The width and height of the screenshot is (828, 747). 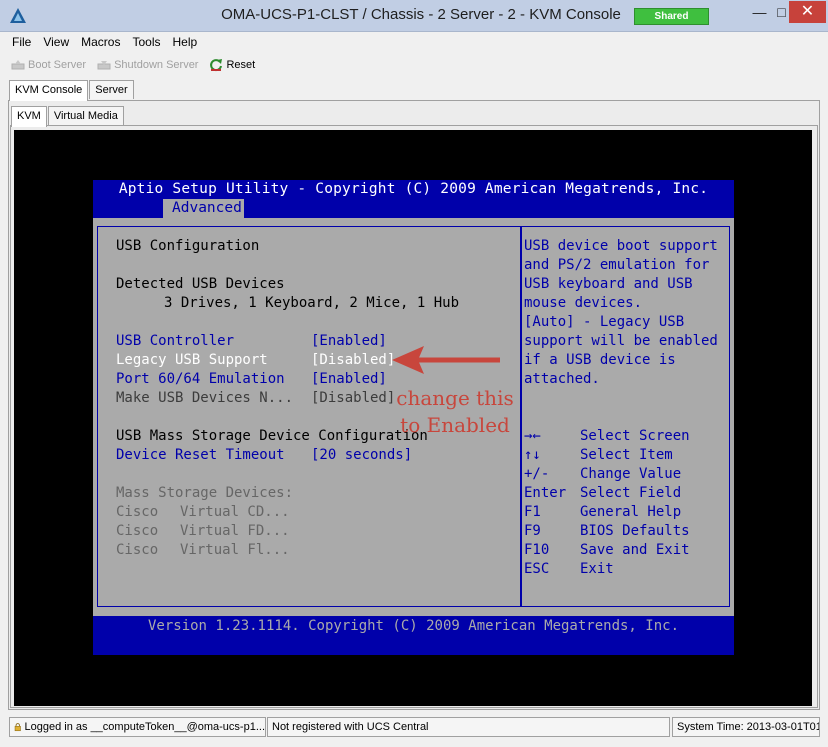 What do you see at coordinates (537, 550) in the screenshot?
I see `key-label: F10` at bounding box center [537, 550].